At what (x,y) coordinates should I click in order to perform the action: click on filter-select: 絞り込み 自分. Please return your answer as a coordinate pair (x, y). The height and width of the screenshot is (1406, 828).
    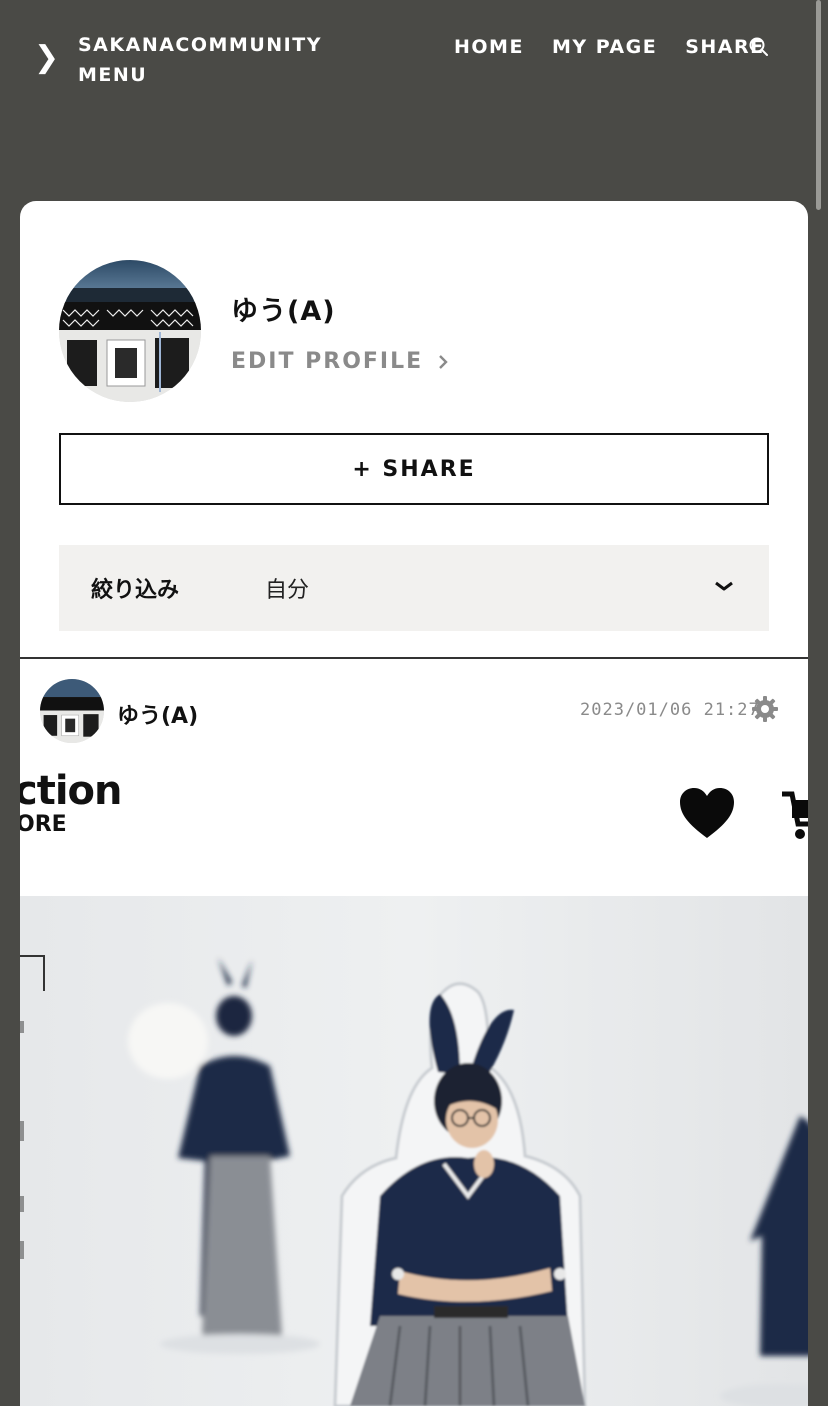
    Looking at the image, I should click on (414, 588).